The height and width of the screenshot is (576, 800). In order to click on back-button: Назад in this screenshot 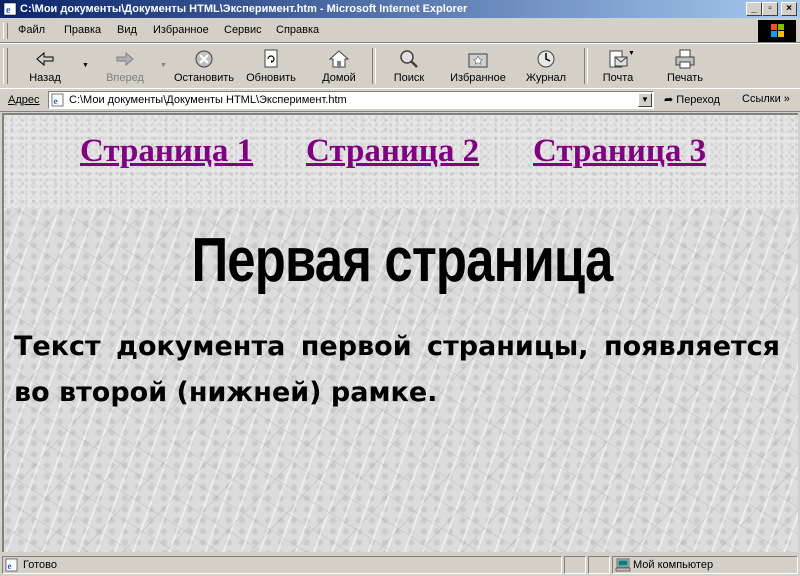, I will do `click(45, 66)`.